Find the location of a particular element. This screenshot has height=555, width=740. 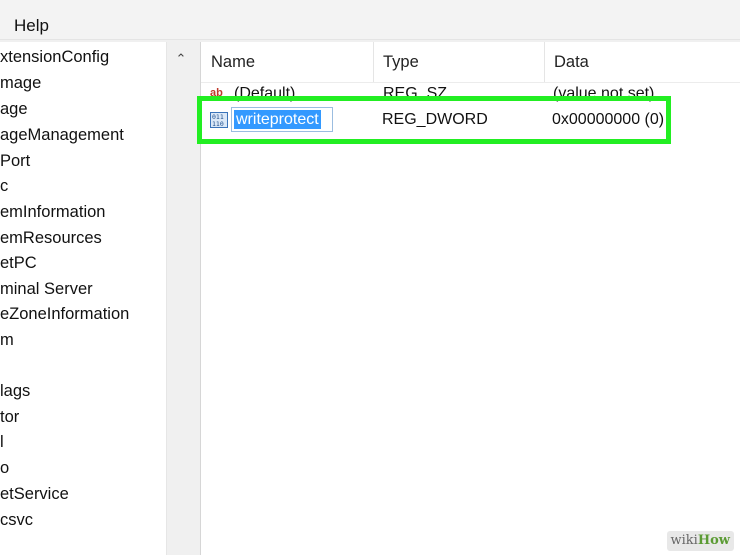

tree-item: minal Server is located at coordinates (46, 289).